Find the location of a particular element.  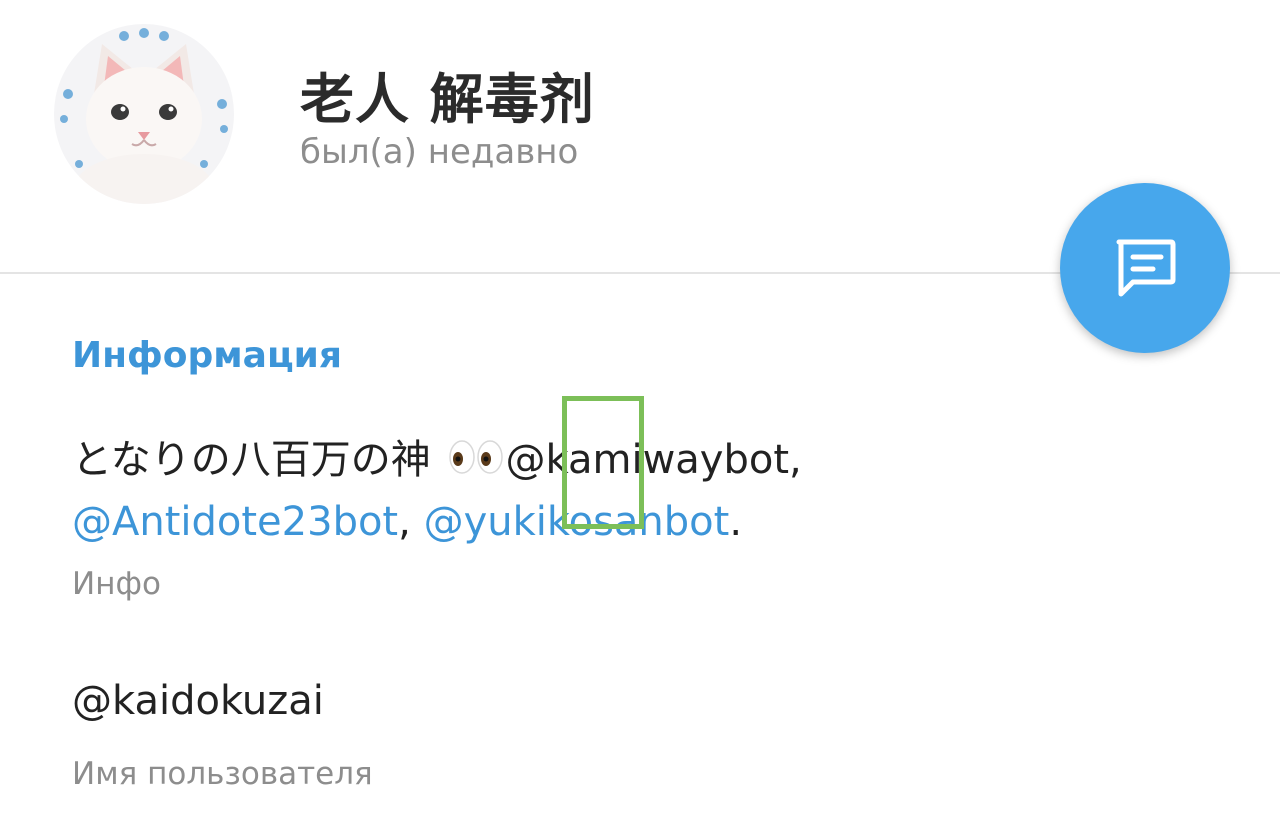

mention-yukikosanbot: @yukikosanbot is located at coordinates (577, 522).